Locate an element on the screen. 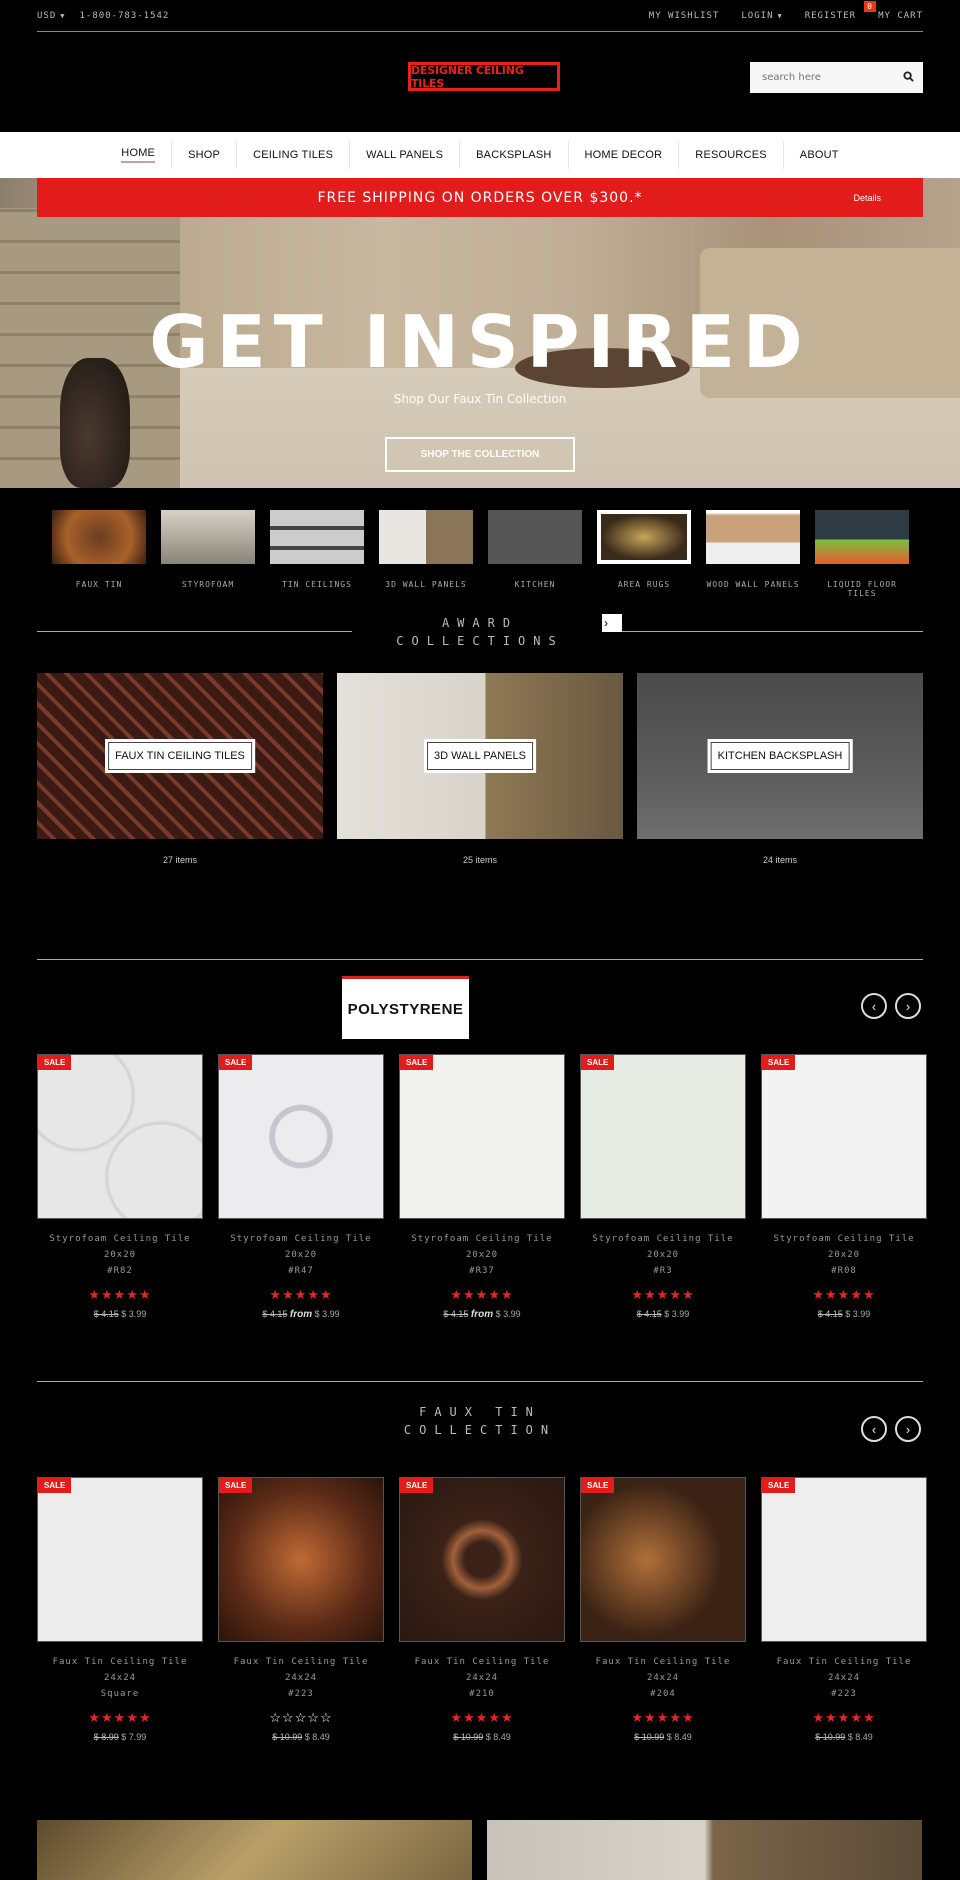 The width and height of the screenshot is (960, 1880). product-name: Faux Tin Ceiling Tile 24x24 #204 is located at coordinates (663, 1678).